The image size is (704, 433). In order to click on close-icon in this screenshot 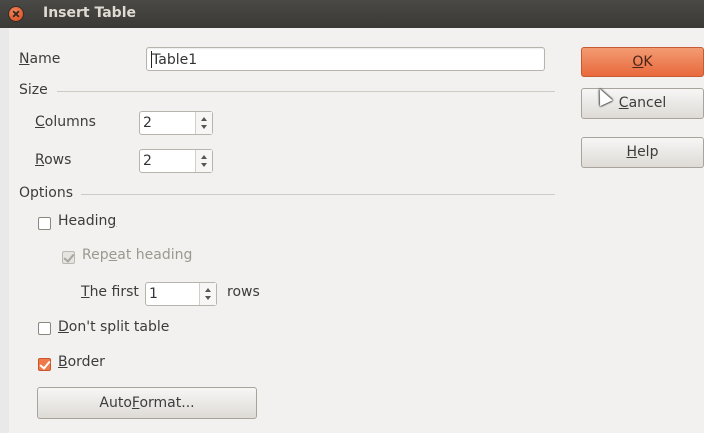, I will do `click(16, 14)`.